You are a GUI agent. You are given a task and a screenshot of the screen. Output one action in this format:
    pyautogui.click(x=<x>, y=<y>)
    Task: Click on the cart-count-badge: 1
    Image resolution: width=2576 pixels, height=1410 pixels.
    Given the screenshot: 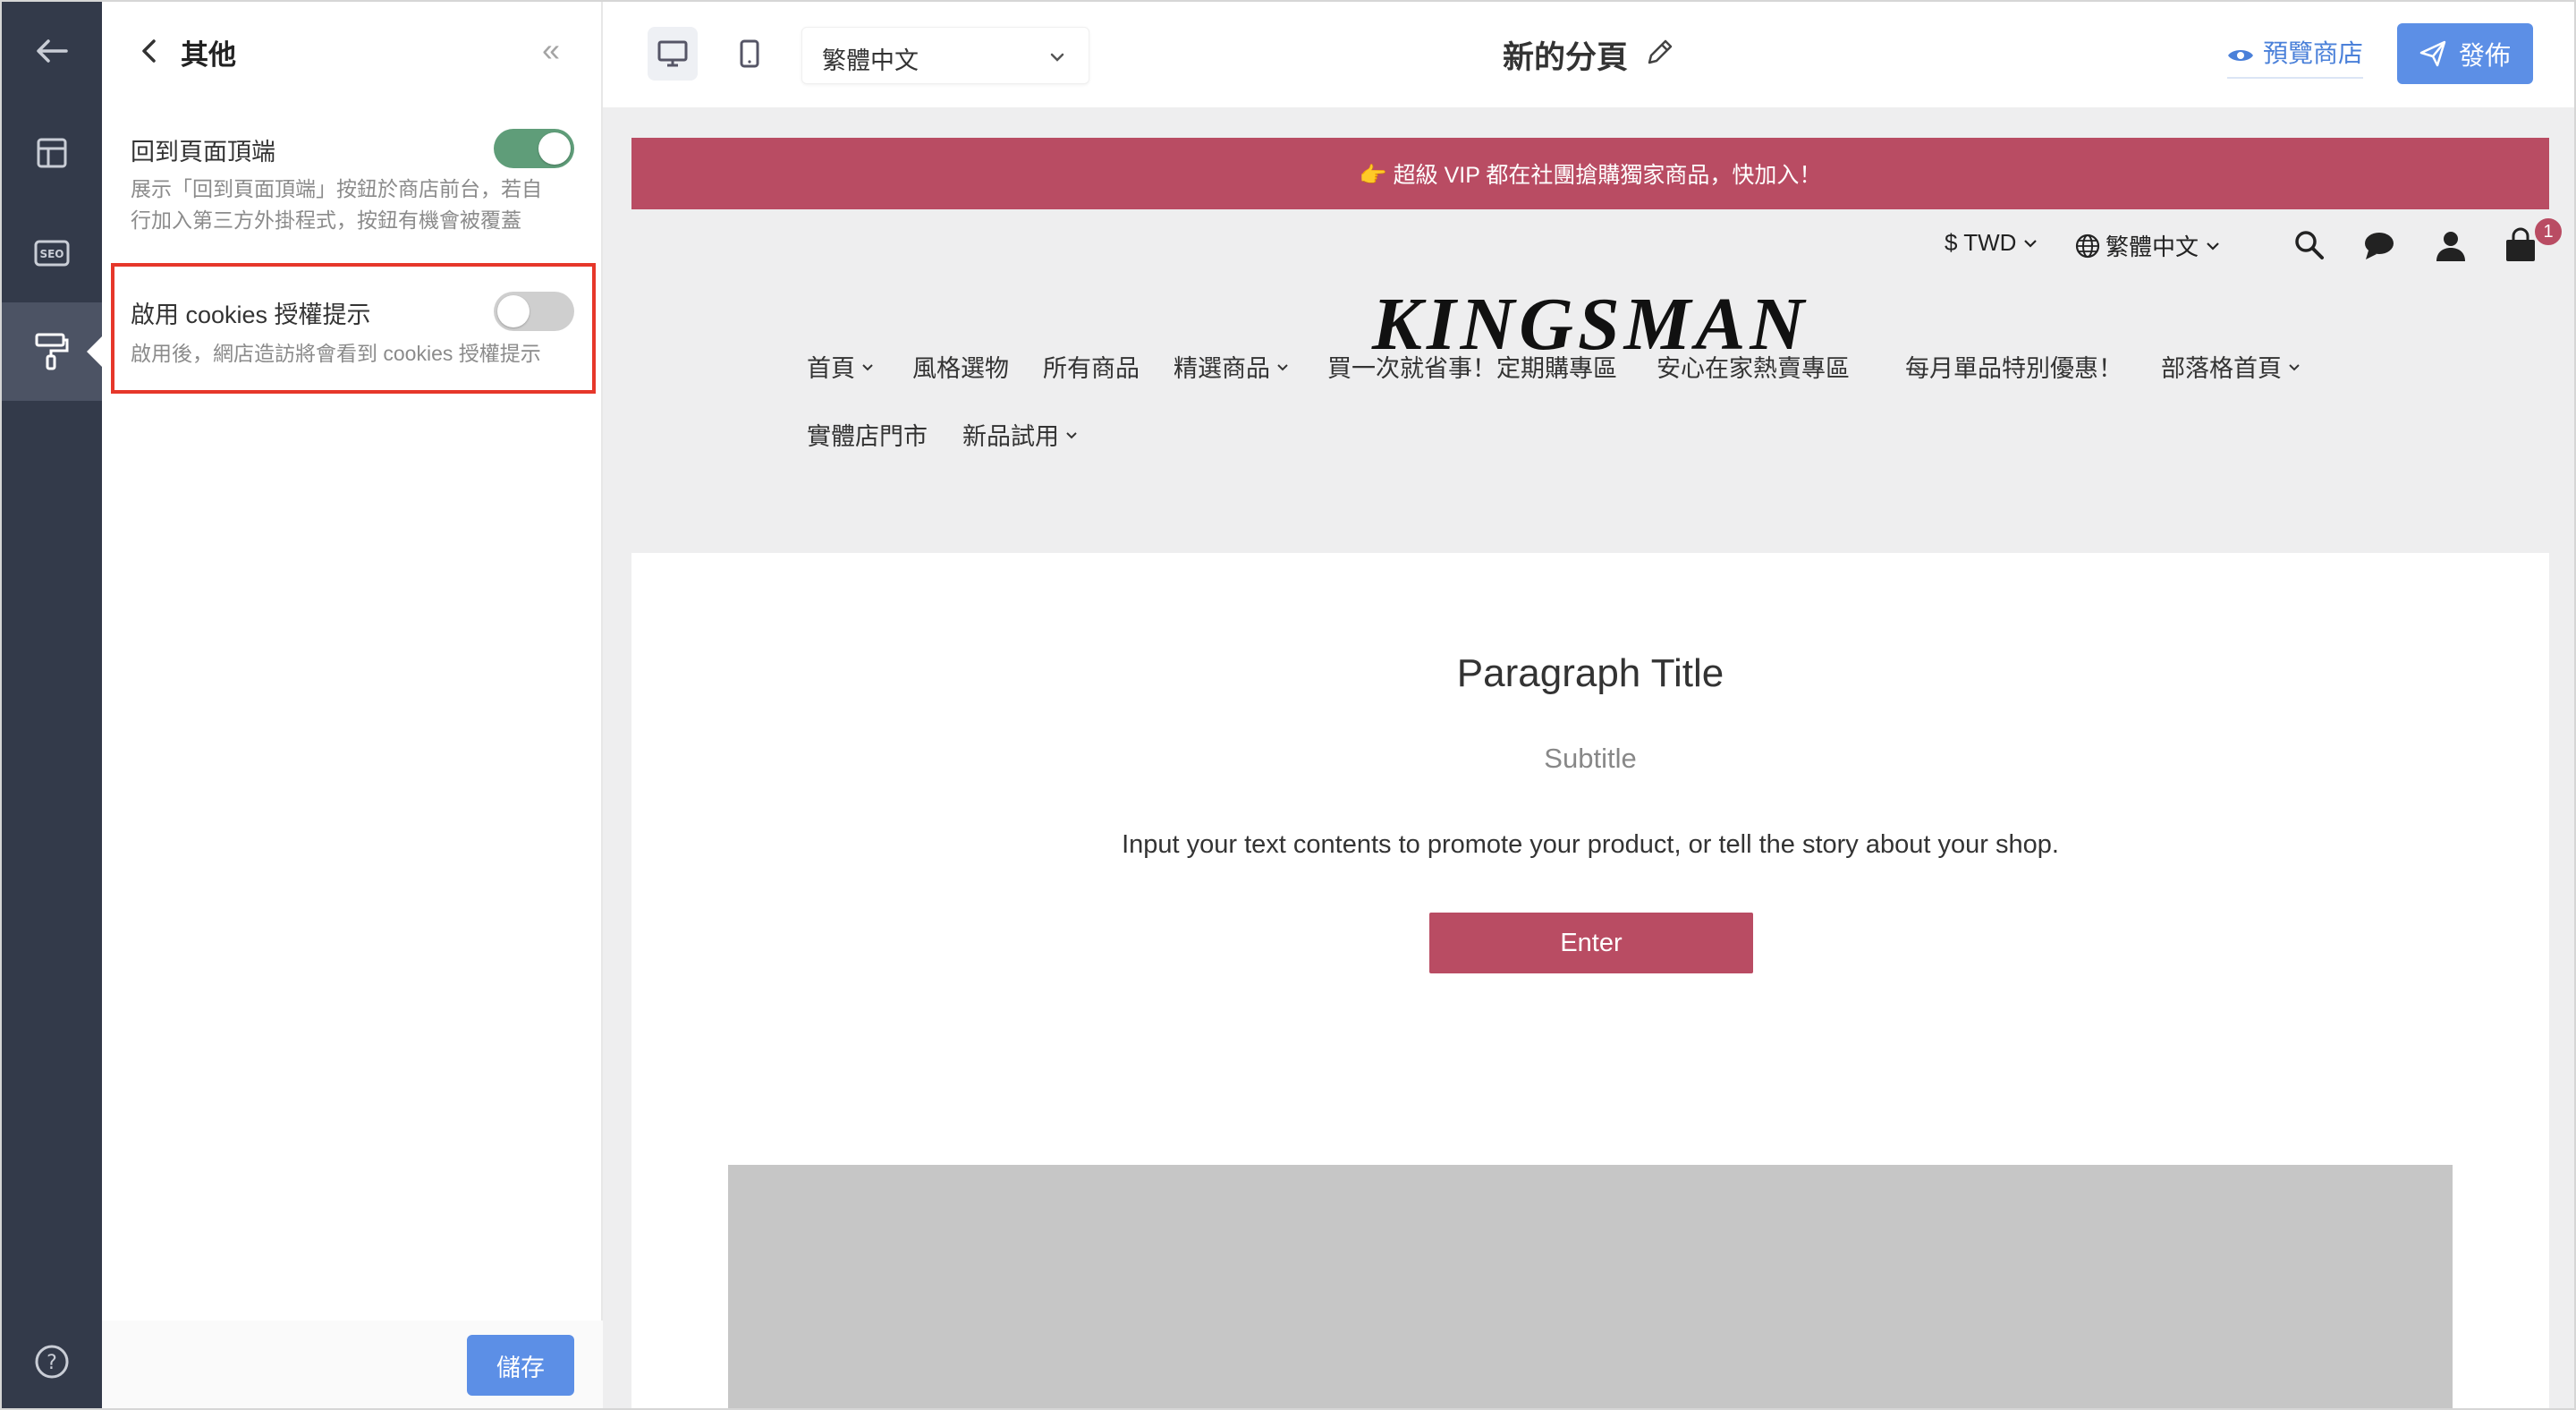 What is the action you would take?
    pyautogui.click(x=2548, y=232)
    